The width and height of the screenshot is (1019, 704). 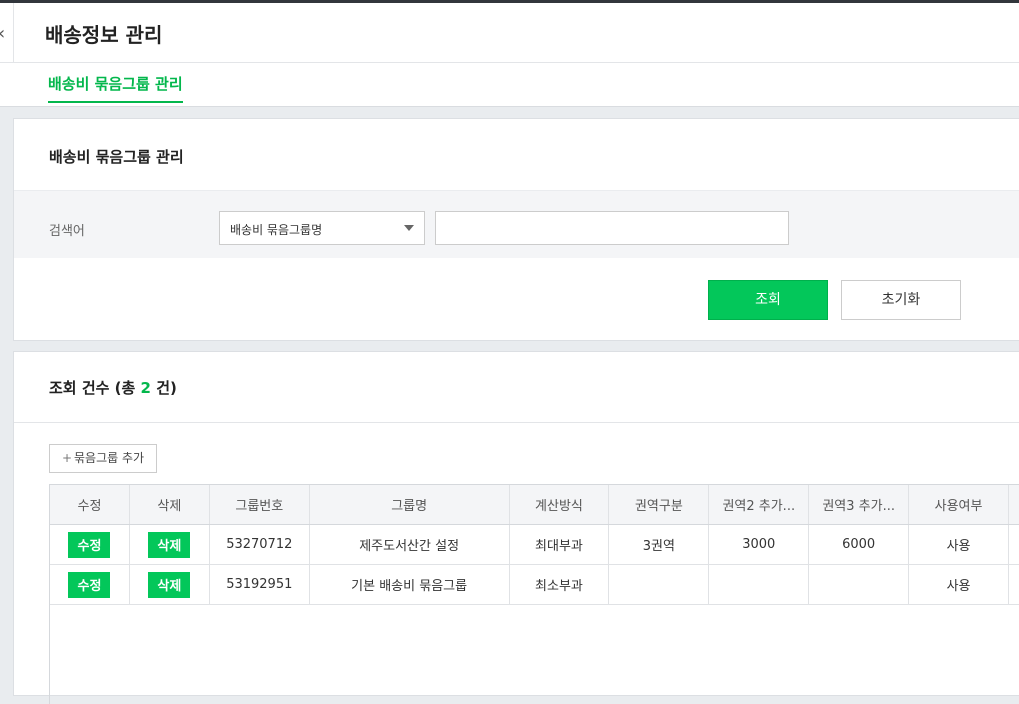 I want to click on page-title: 배송정보 관리, so click(x=104, y=35).